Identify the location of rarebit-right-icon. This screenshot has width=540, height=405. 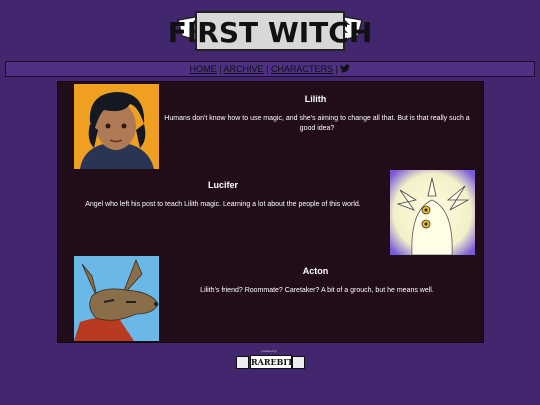
(298, 362).